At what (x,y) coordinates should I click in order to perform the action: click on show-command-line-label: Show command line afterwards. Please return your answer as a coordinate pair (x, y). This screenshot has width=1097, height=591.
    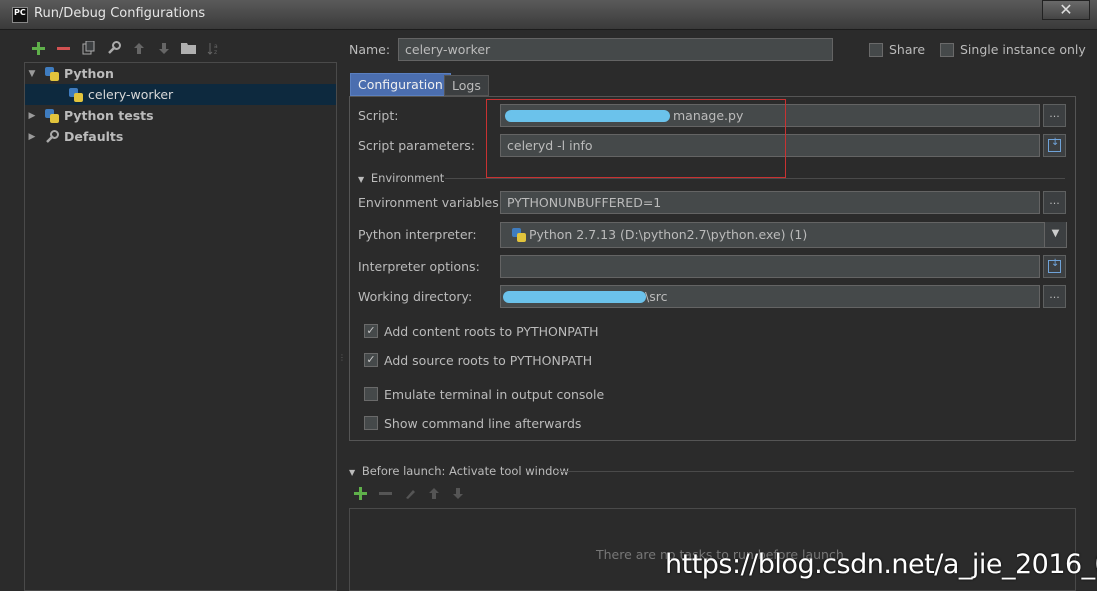
    Looking at the image, I should click on (483, 423).